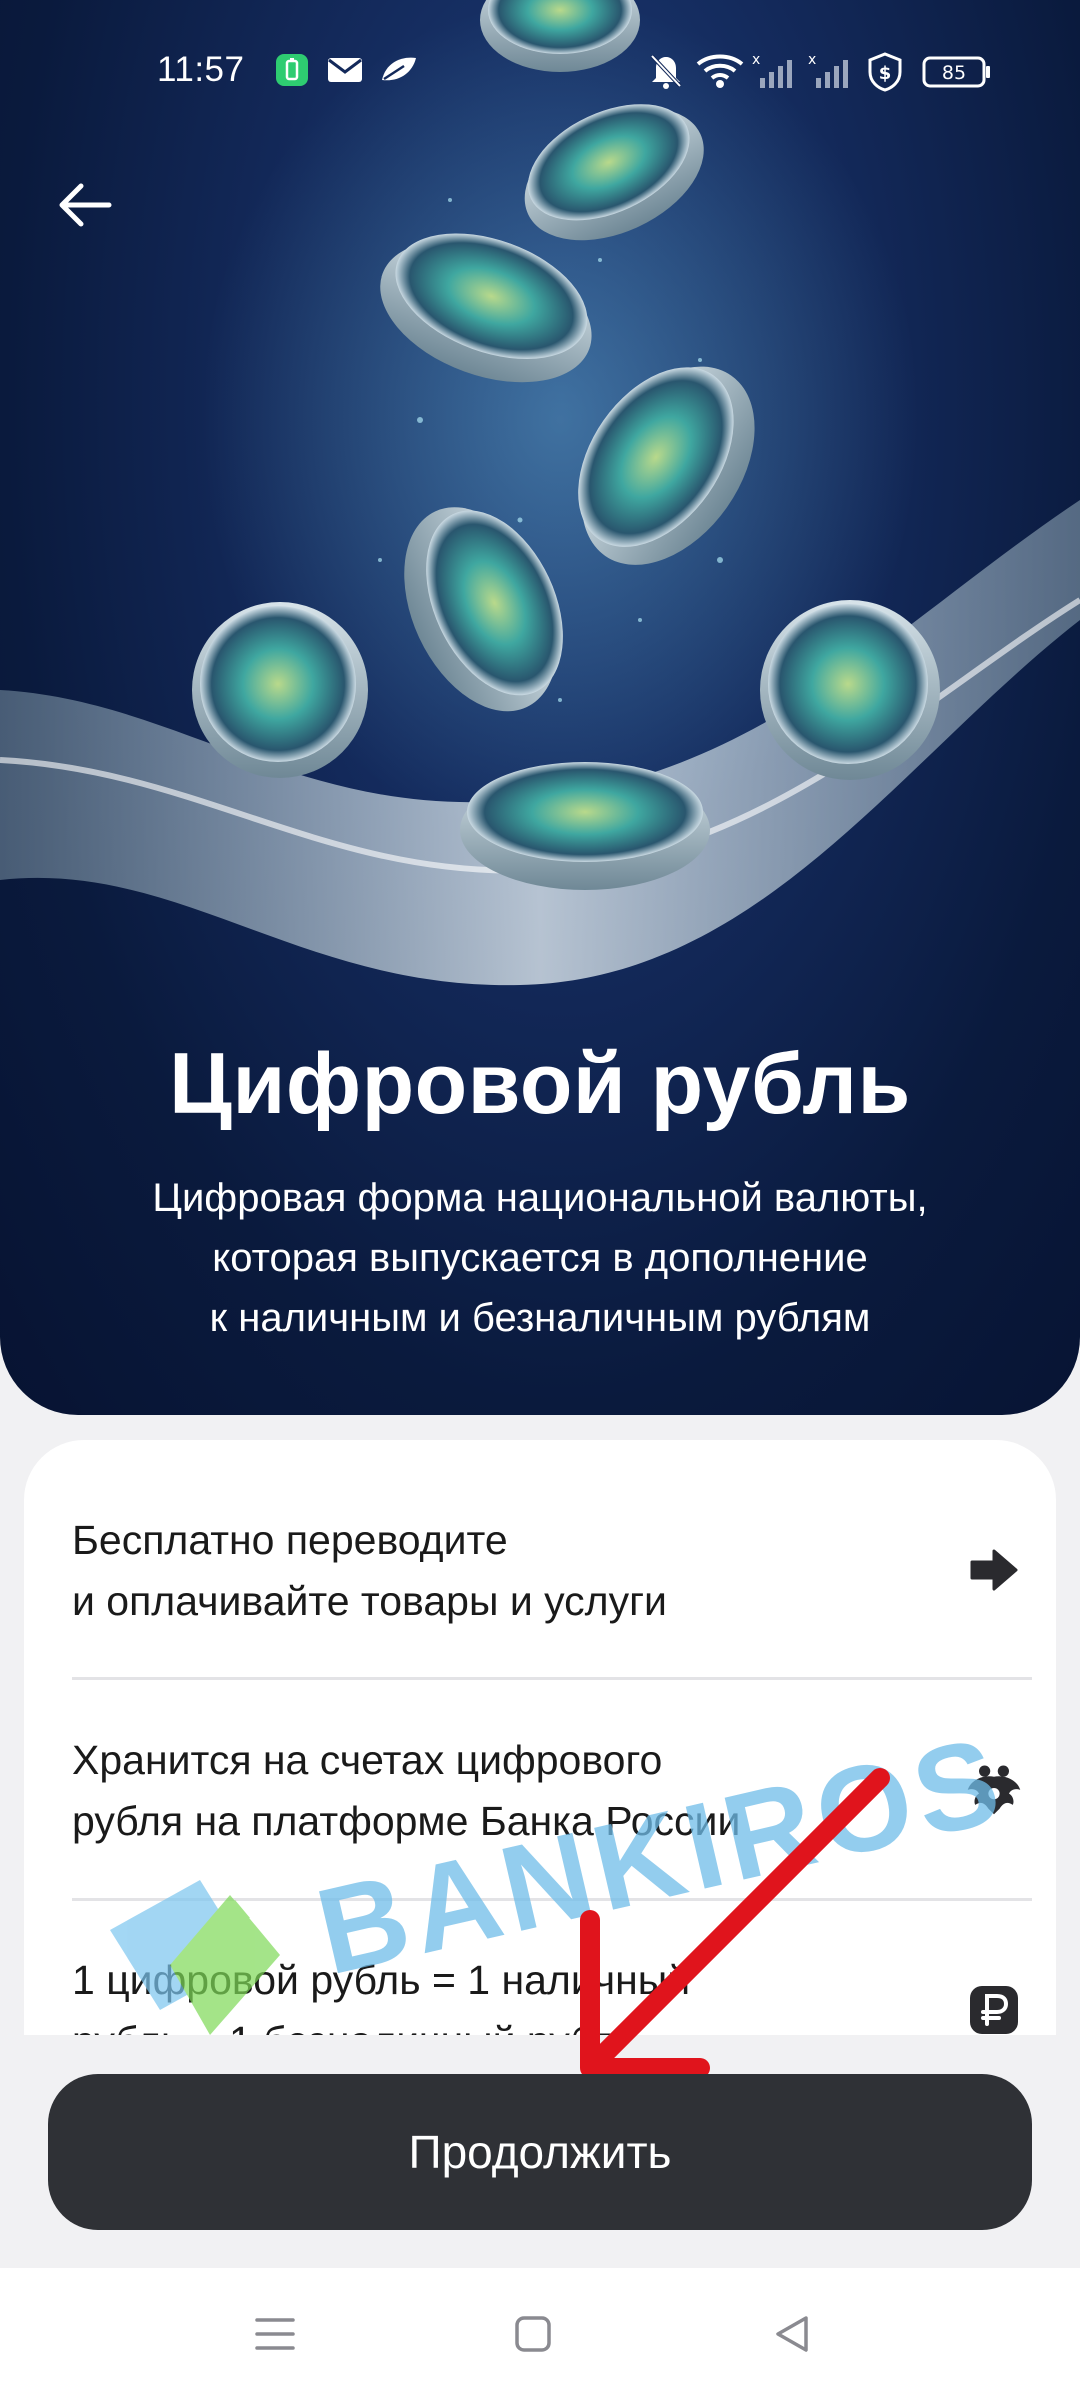 This screenshot has width=1080, height=2400. Describe the element at coordinates (994, 2007) in the screenshot. I see `ruble-icon` at that location.